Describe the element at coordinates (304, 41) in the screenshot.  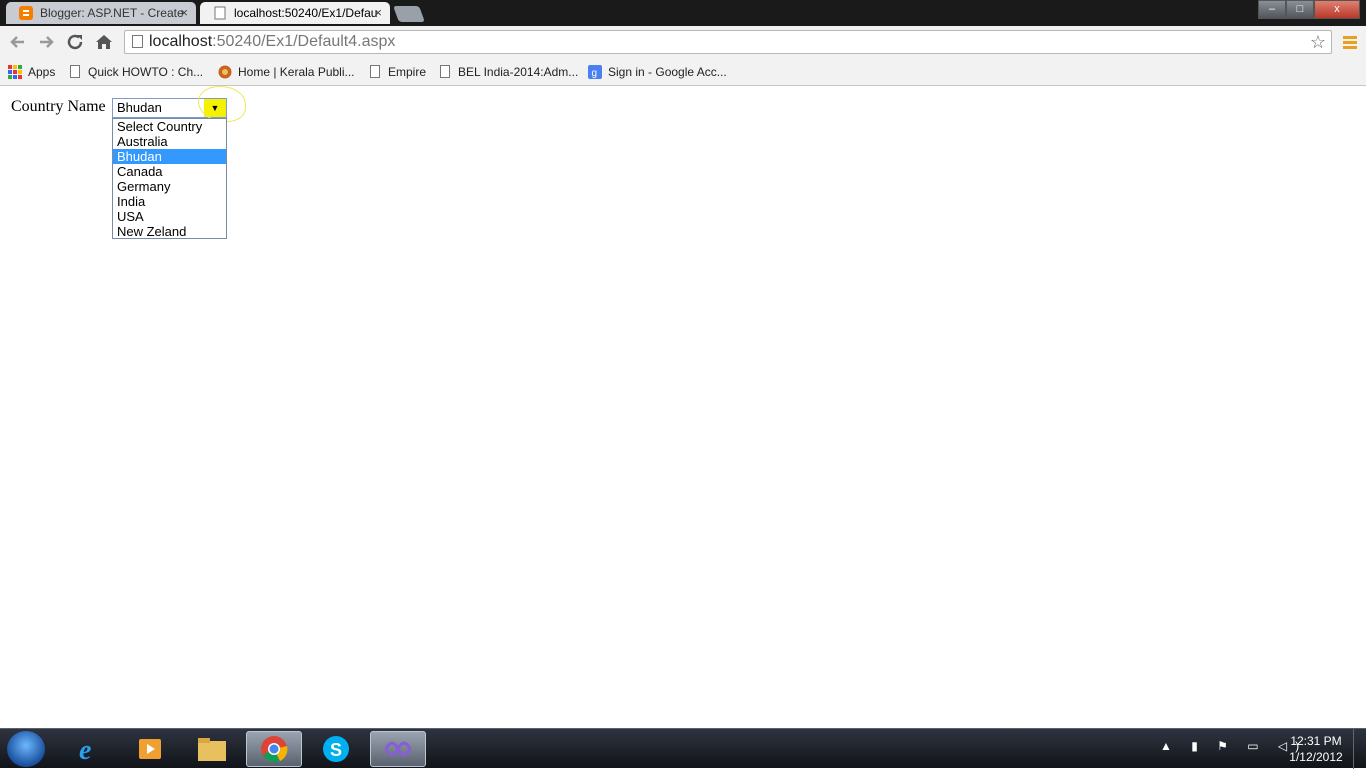
I see `url-path: :50240/Ex1/Default4.aspx` at that location.